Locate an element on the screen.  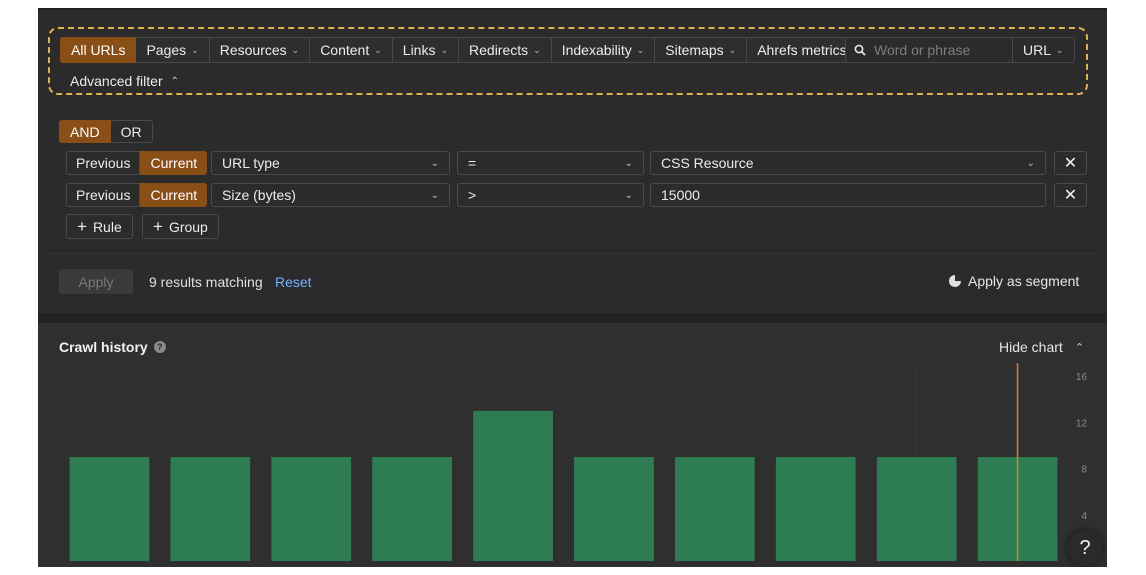
field-select-value: URL type is located at coordinates (251, 163).